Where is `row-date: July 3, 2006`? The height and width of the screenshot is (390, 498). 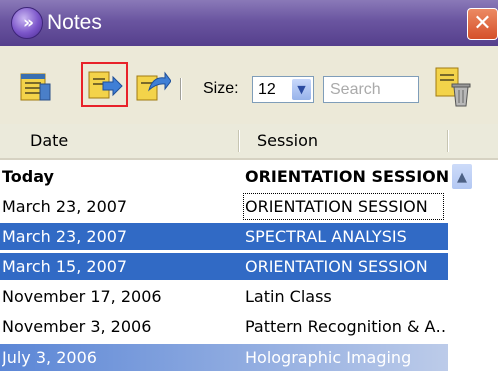
row-date: July 3, 2006 is located at coordinates (49, 357).